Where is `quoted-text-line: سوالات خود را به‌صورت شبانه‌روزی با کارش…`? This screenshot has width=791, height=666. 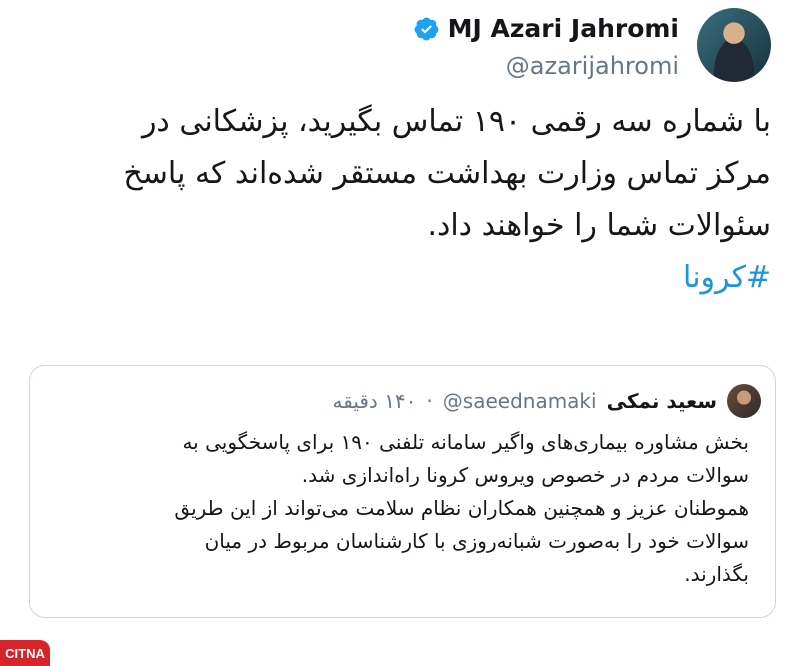 quoted-text-line: سوالات خود را به‌صورت شبانه‌روزی با کارش… is located at coordinates (476, 541).